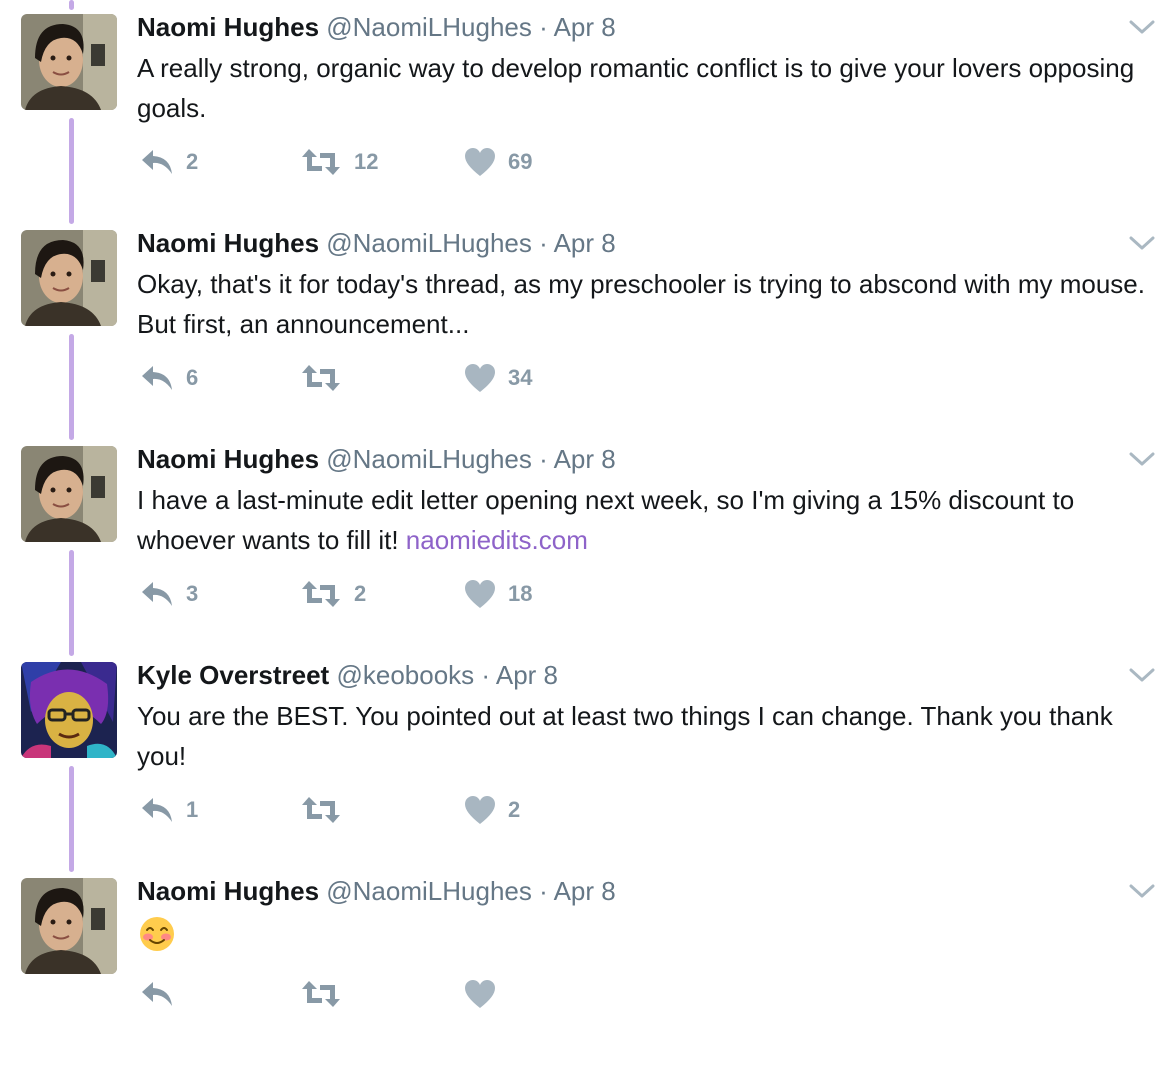 The height and width of the screenshot is (1080, 1174). I want to click on reply-count: 2, so click(192, 161).